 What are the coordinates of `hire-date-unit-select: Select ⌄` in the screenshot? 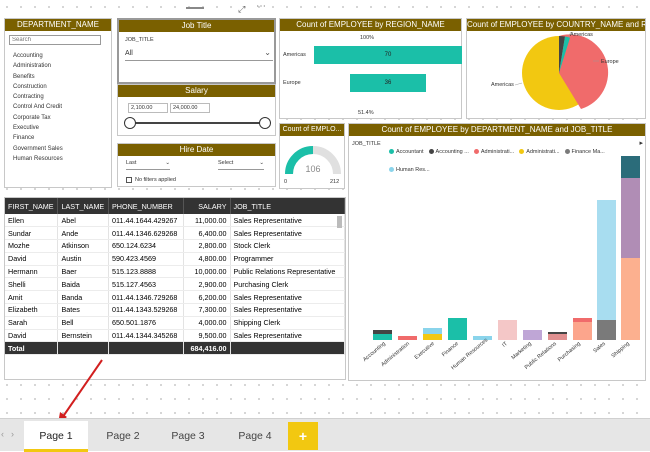 It's located at (241, 165).